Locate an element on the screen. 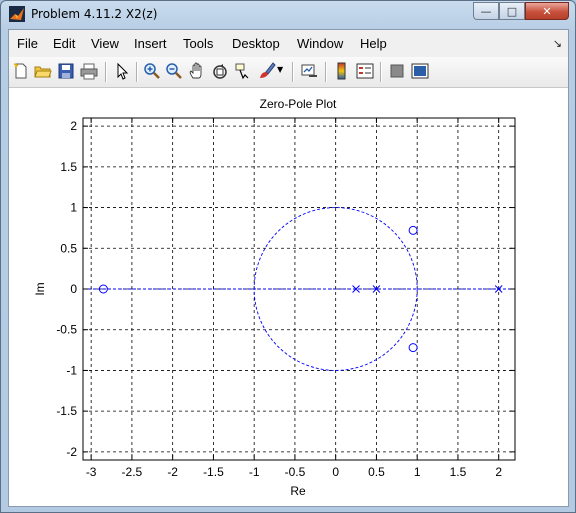 The height and width of the screenshot is (513, 576). x-tick-label: -3 is located at coordinates (91, 472).